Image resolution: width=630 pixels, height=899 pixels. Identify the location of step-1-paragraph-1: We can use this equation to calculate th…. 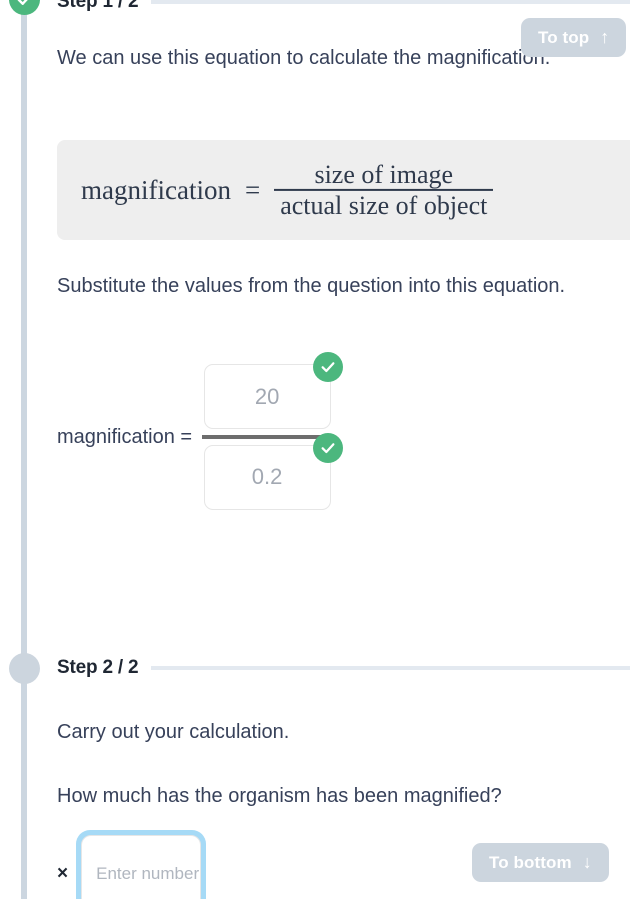
(304, 58).